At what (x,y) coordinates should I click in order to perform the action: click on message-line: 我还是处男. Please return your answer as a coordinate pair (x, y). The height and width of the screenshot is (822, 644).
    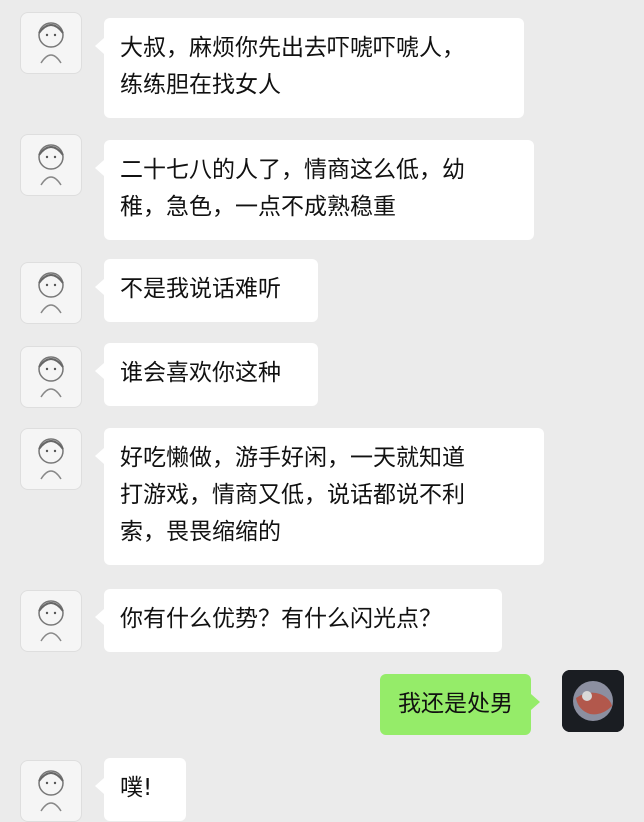
    Looking at the image, I should click on (455, 704).